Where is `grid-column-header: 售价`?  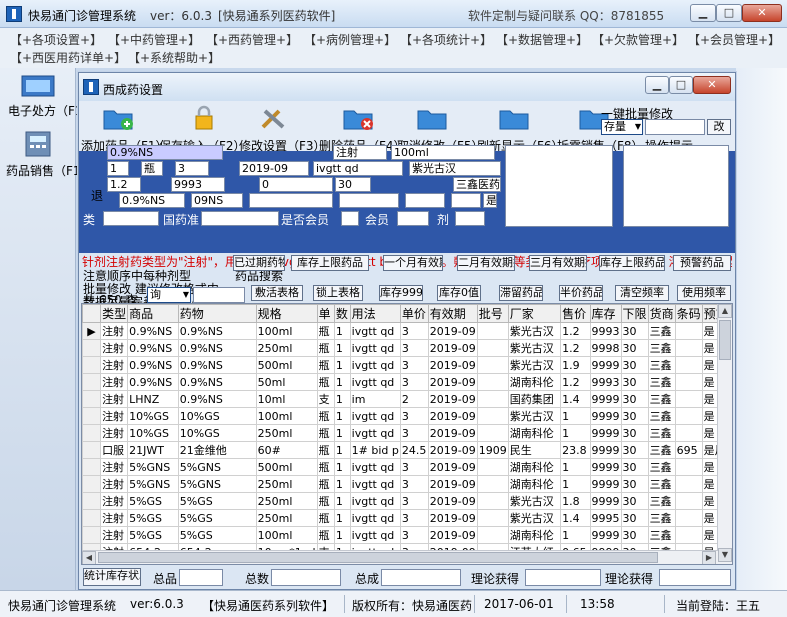 grid-column-header: 售价 is located at coordinates (575, 313).